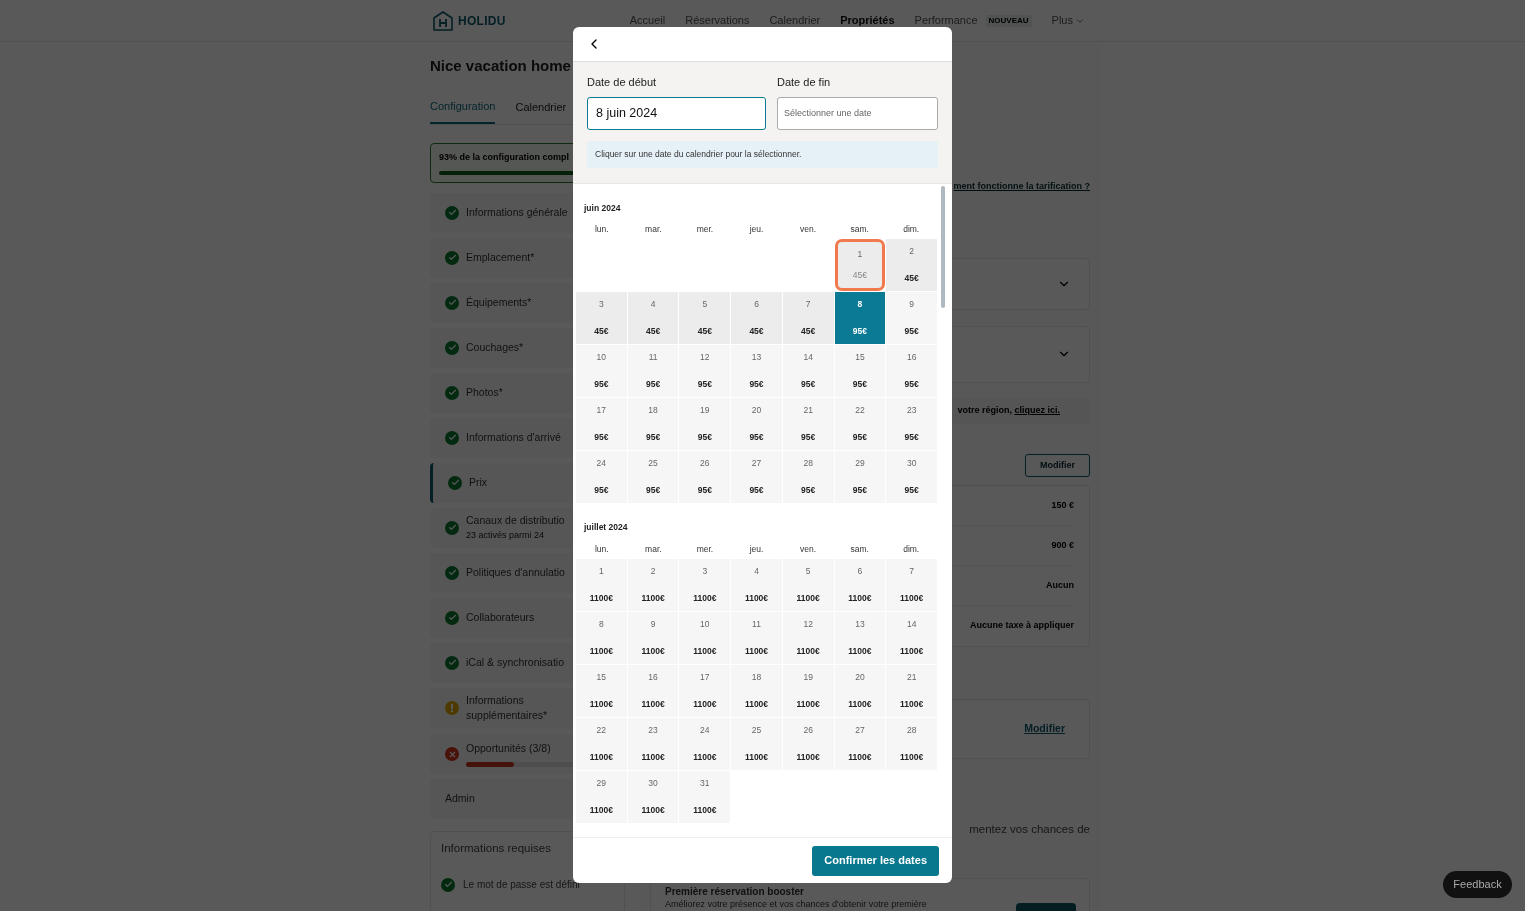 Image resolution: width=1525 pixels, height=911 pixels. I want to click on month-title: juin 2024, so click(602, 208).